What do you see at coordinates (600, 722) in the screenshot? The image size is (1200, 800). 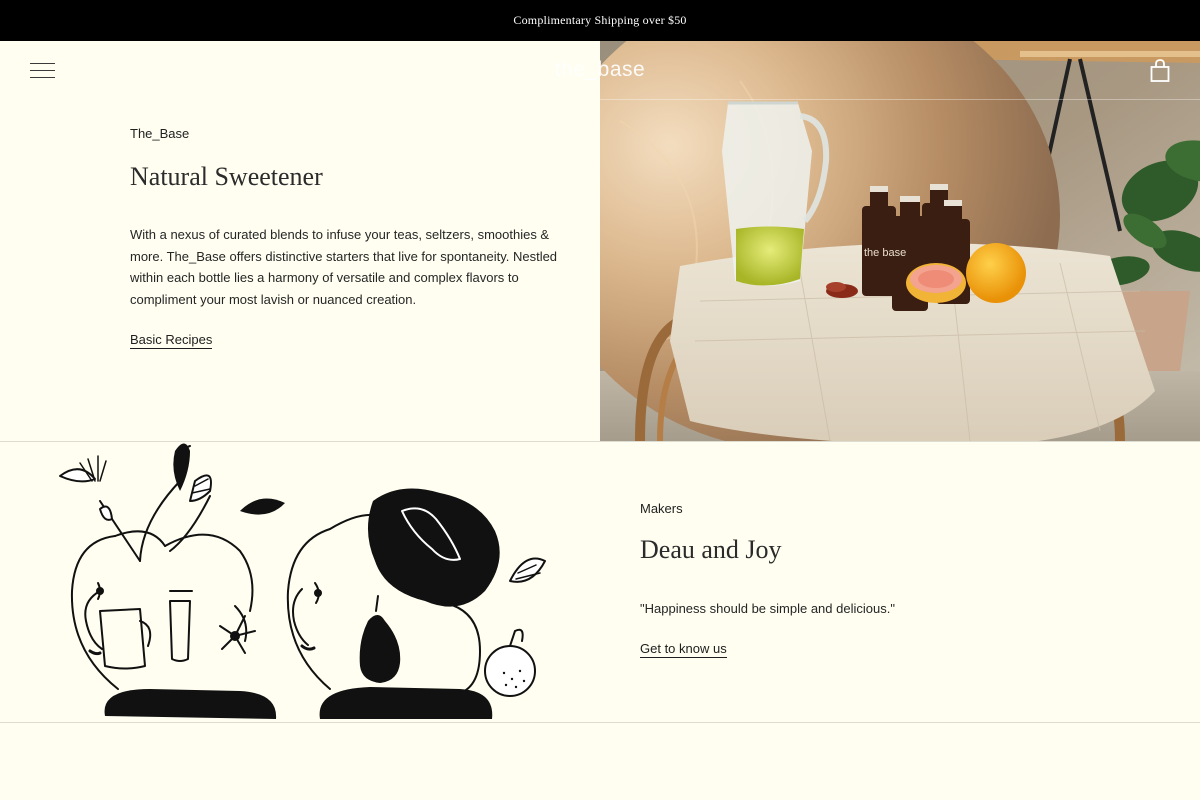 I see `section-divider-bottom` at bounding box center [600, 722].